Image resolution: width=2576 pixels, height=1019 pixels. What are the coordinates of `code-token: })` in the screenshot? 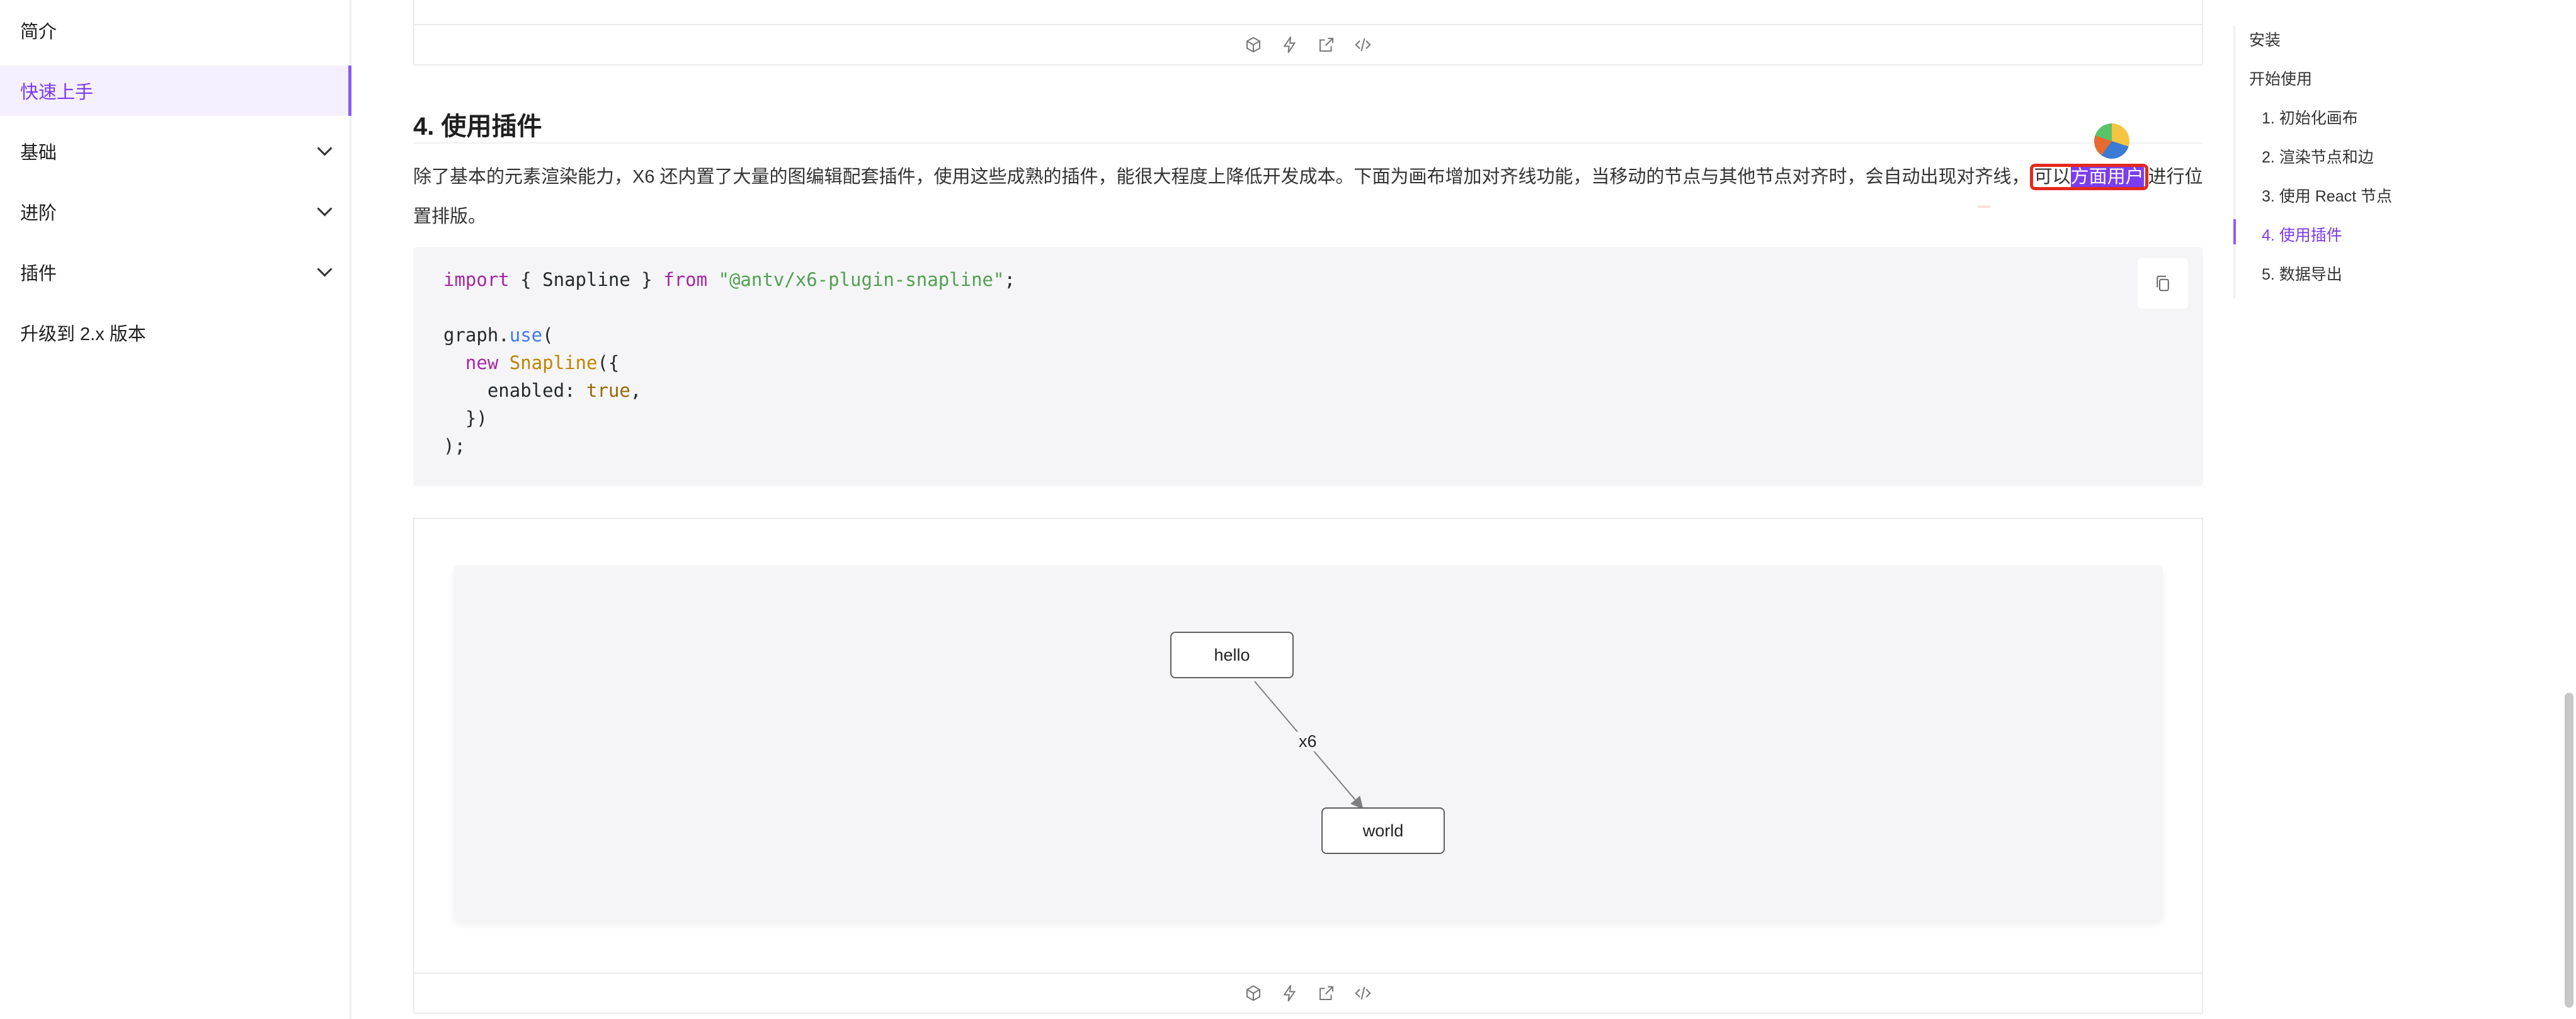 It's located at (465, 418).